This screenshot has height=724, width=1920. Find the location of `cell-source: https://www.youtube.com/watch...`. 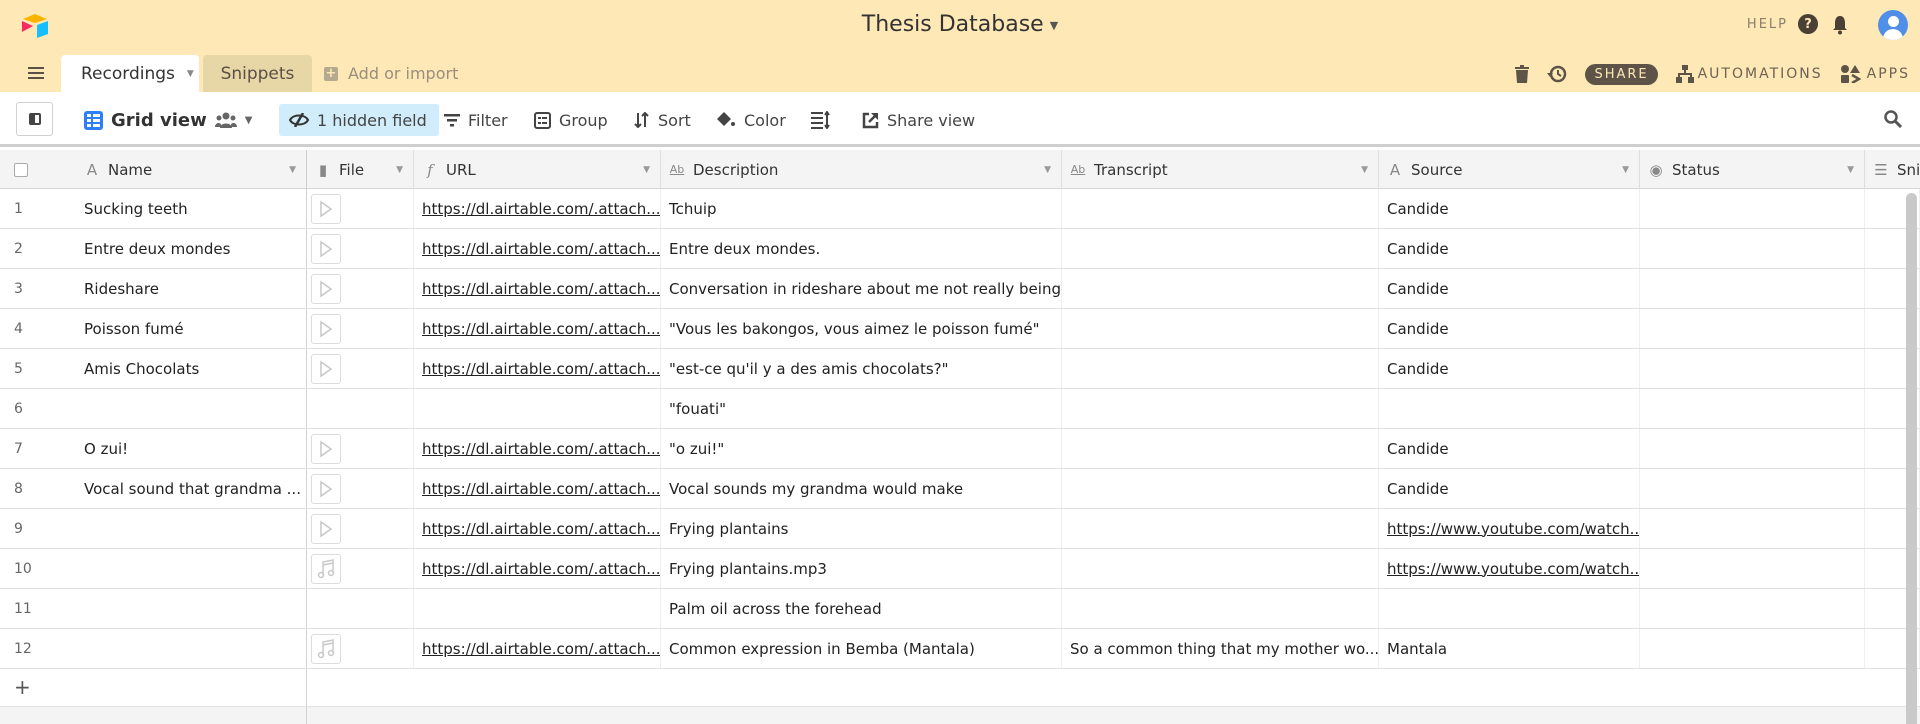

cell-source: https://www.youtube.com/watch... is located at coordinates (1509, 568).